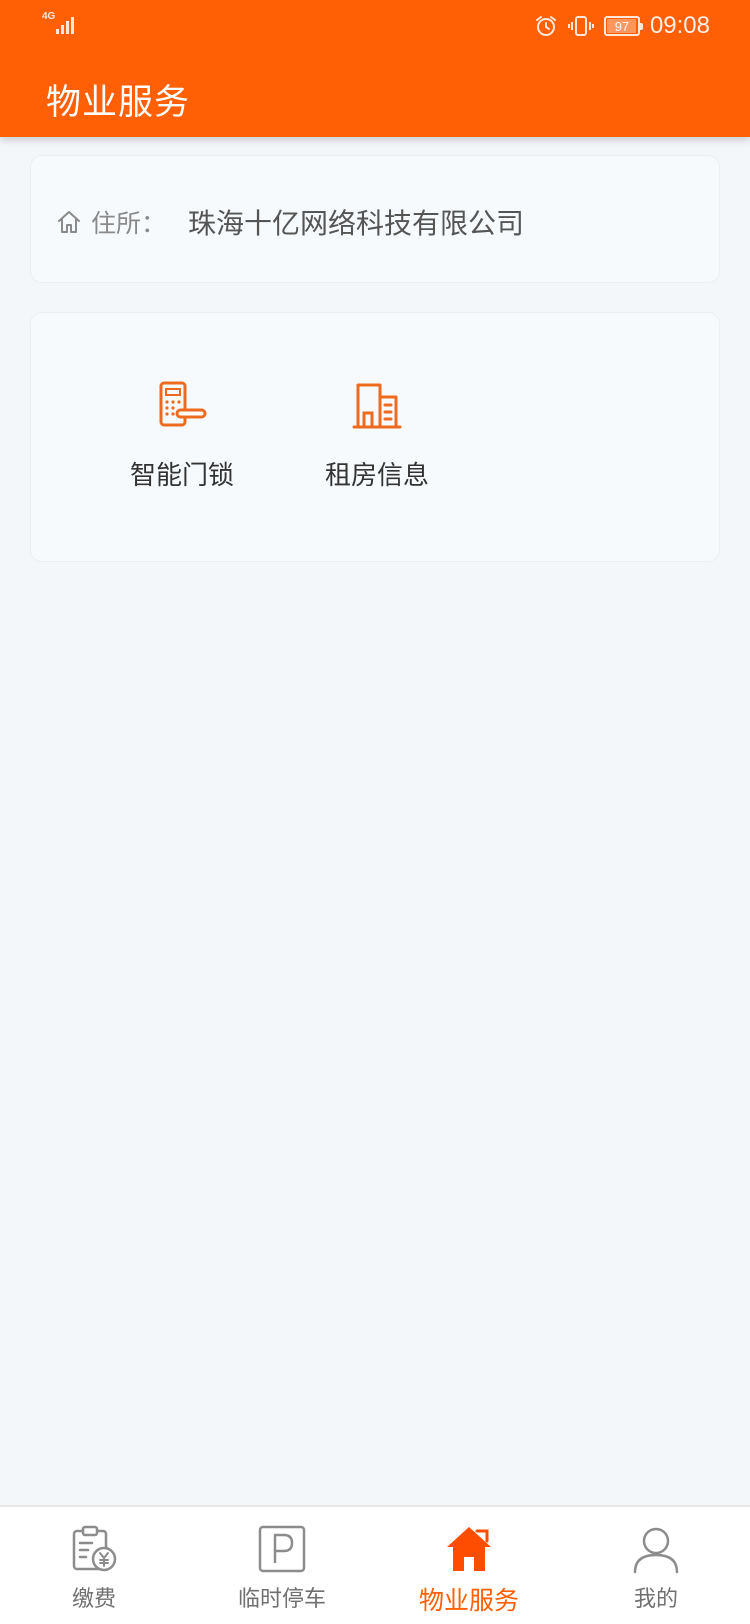  What do you see at coordinates (183, 404) in the screenshot?
I see `smart-lock-icon` at bounding box center [183, 404].